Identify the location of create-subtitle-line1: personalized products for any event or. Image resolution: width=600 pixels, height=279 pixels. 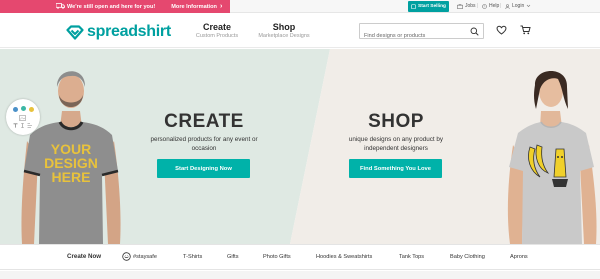
(204, 139).